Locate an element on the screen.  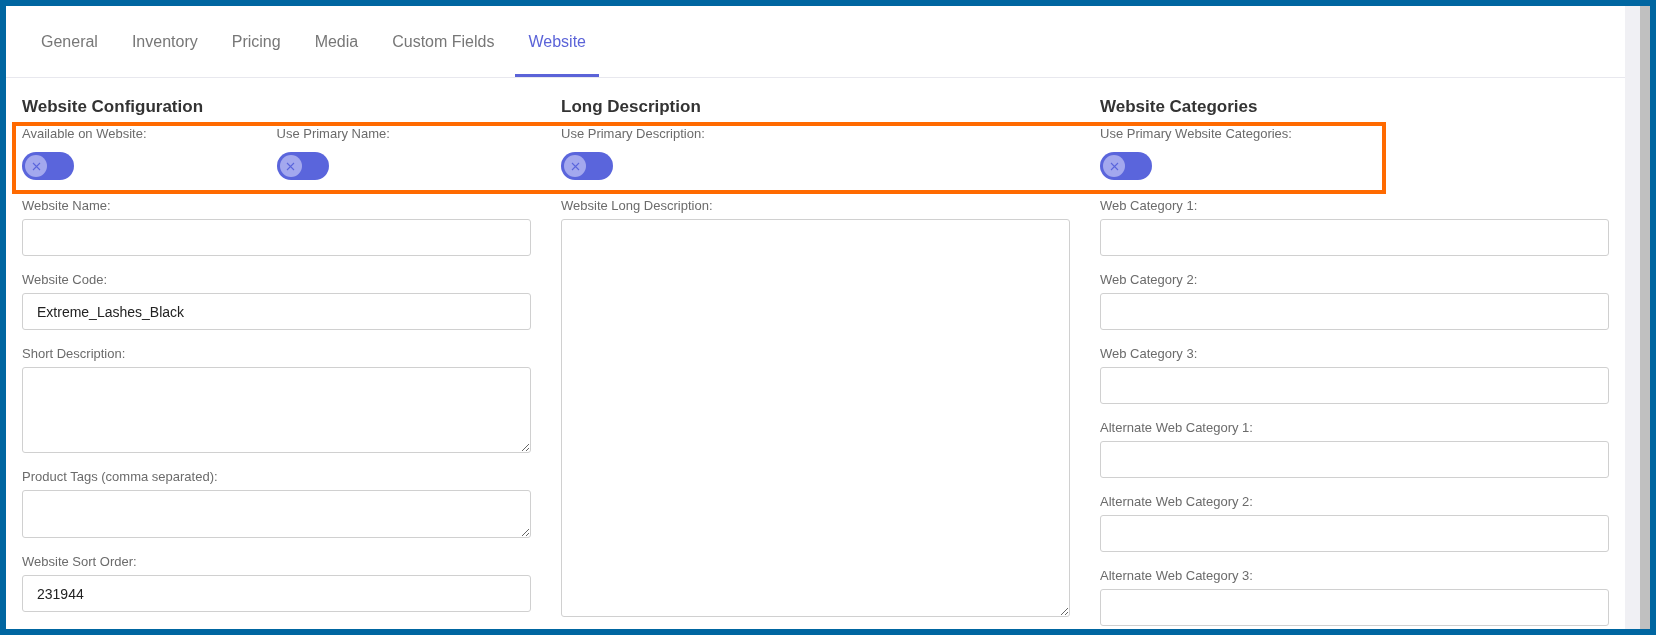
tab: Pricing is located at coordinates (256, 41).